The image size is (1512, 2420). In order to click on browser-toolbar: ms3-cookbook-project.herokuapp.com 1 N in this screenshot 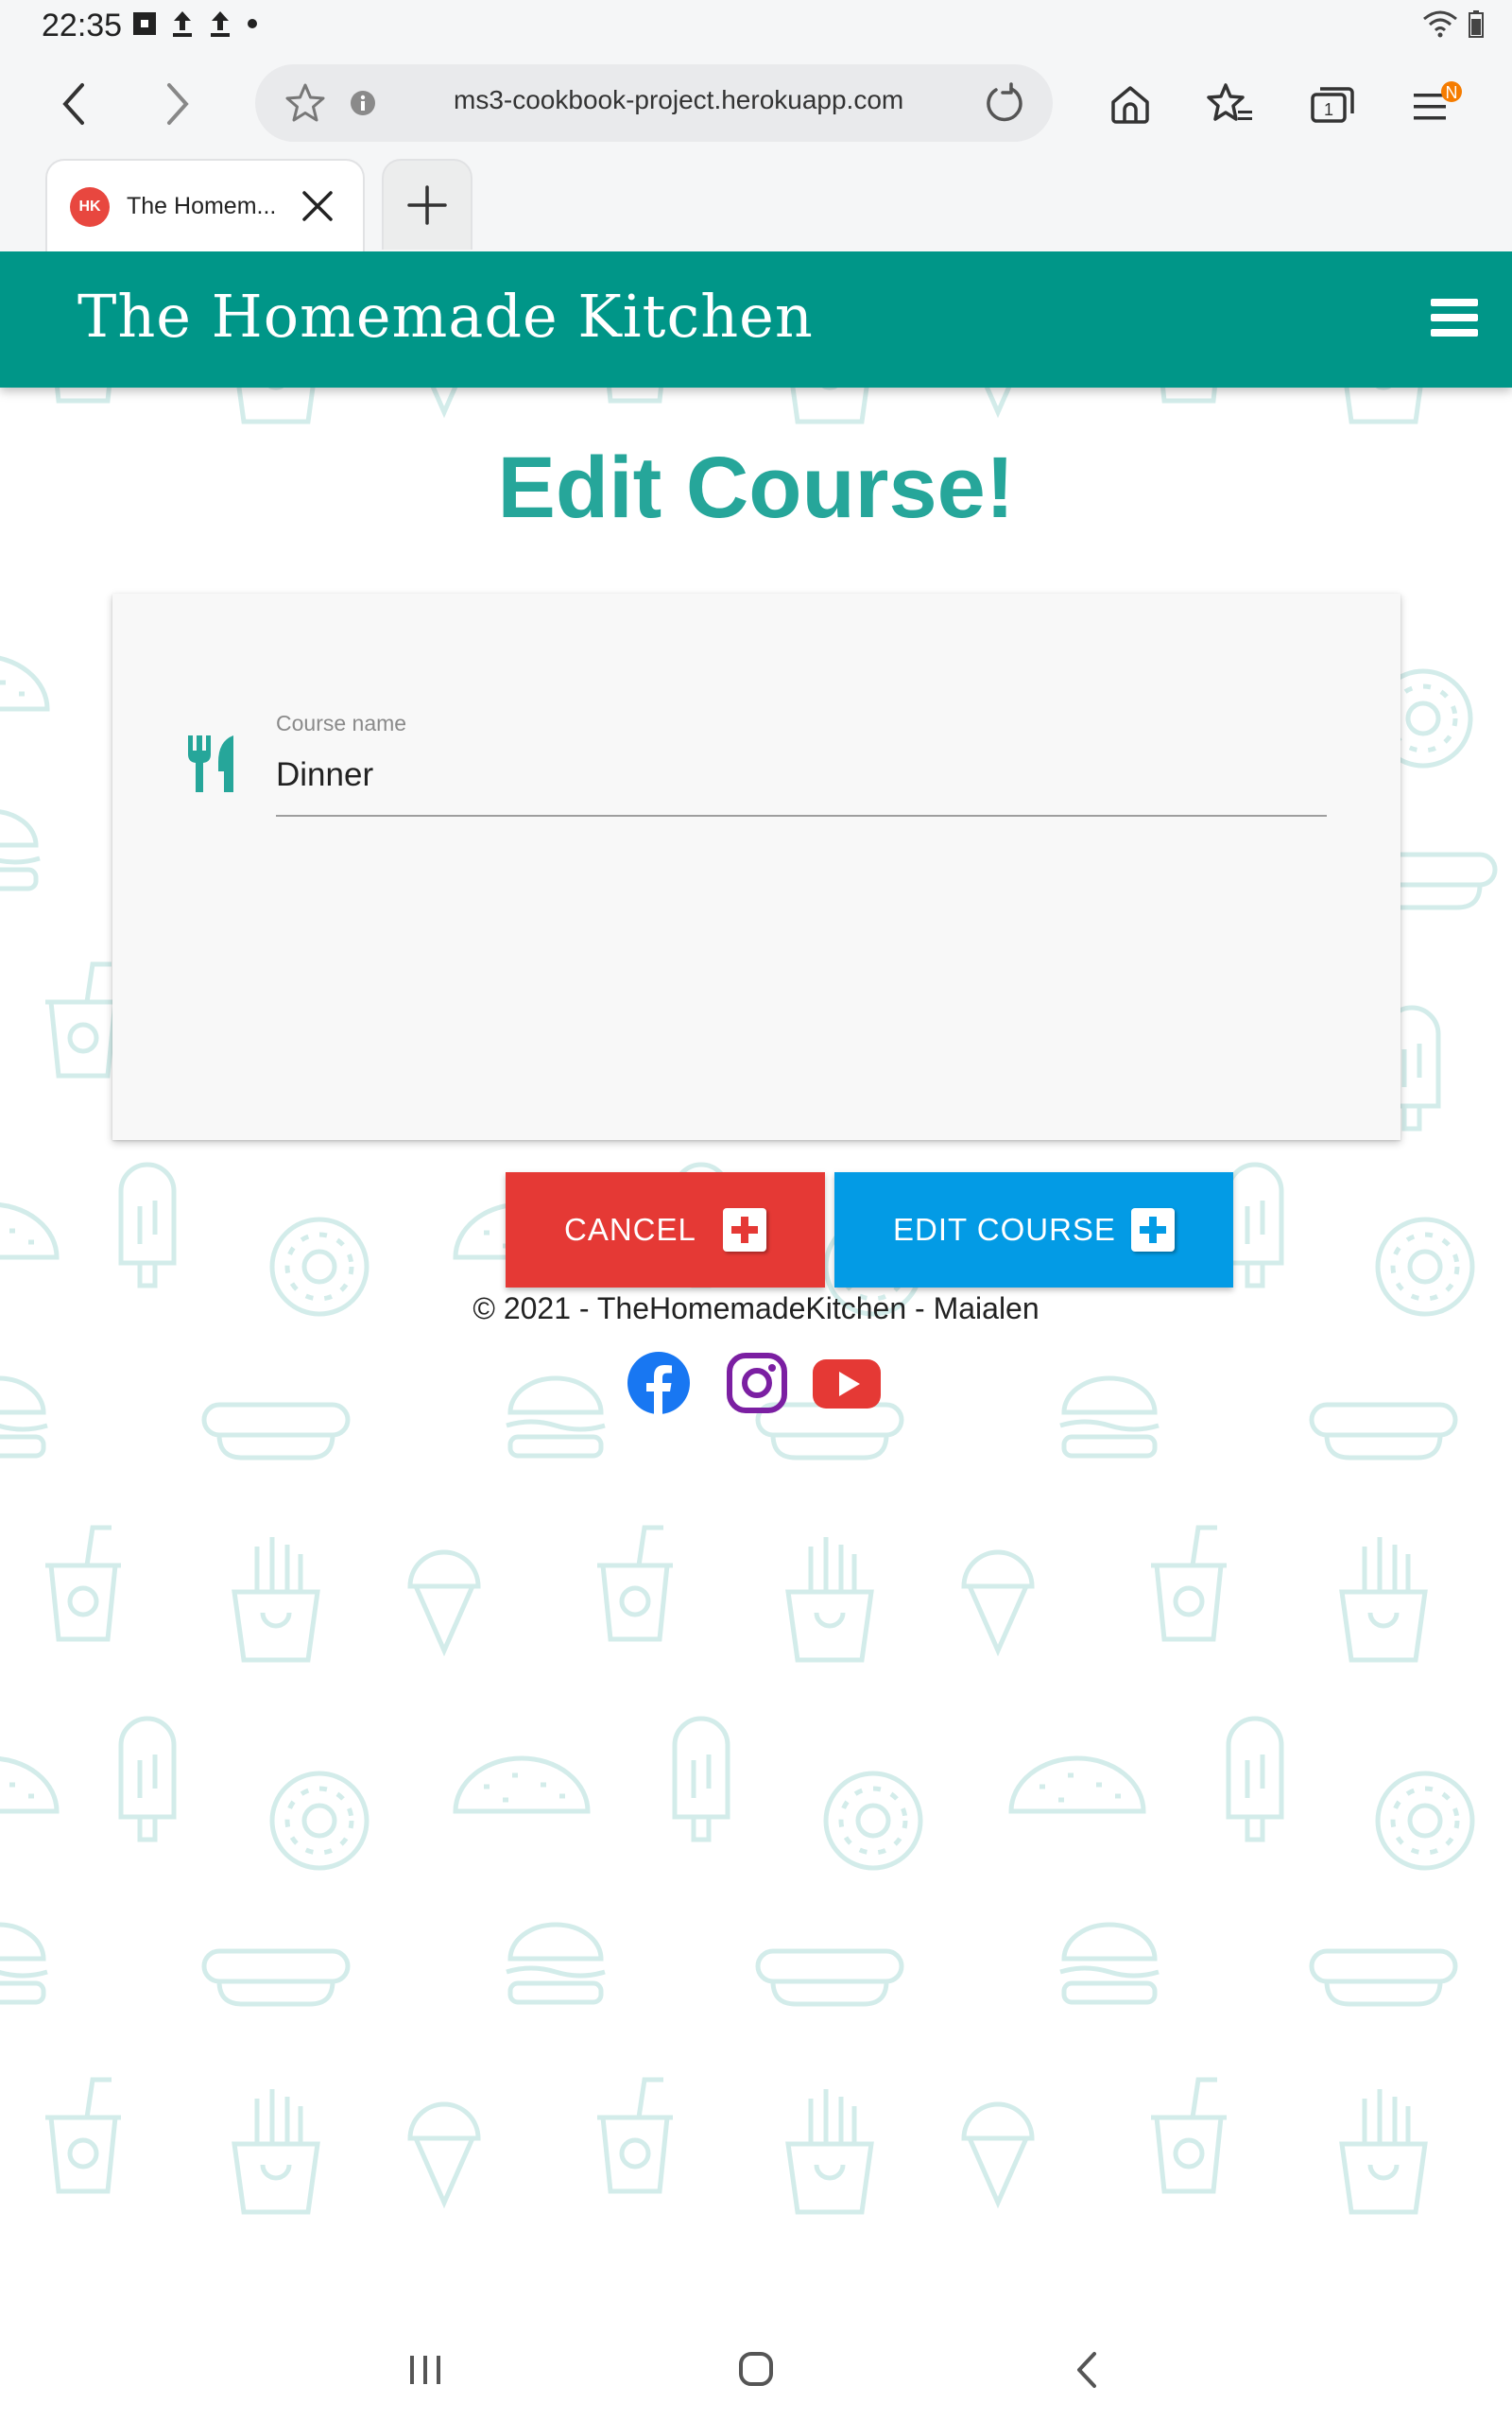, I will do `click(756, 102)`.